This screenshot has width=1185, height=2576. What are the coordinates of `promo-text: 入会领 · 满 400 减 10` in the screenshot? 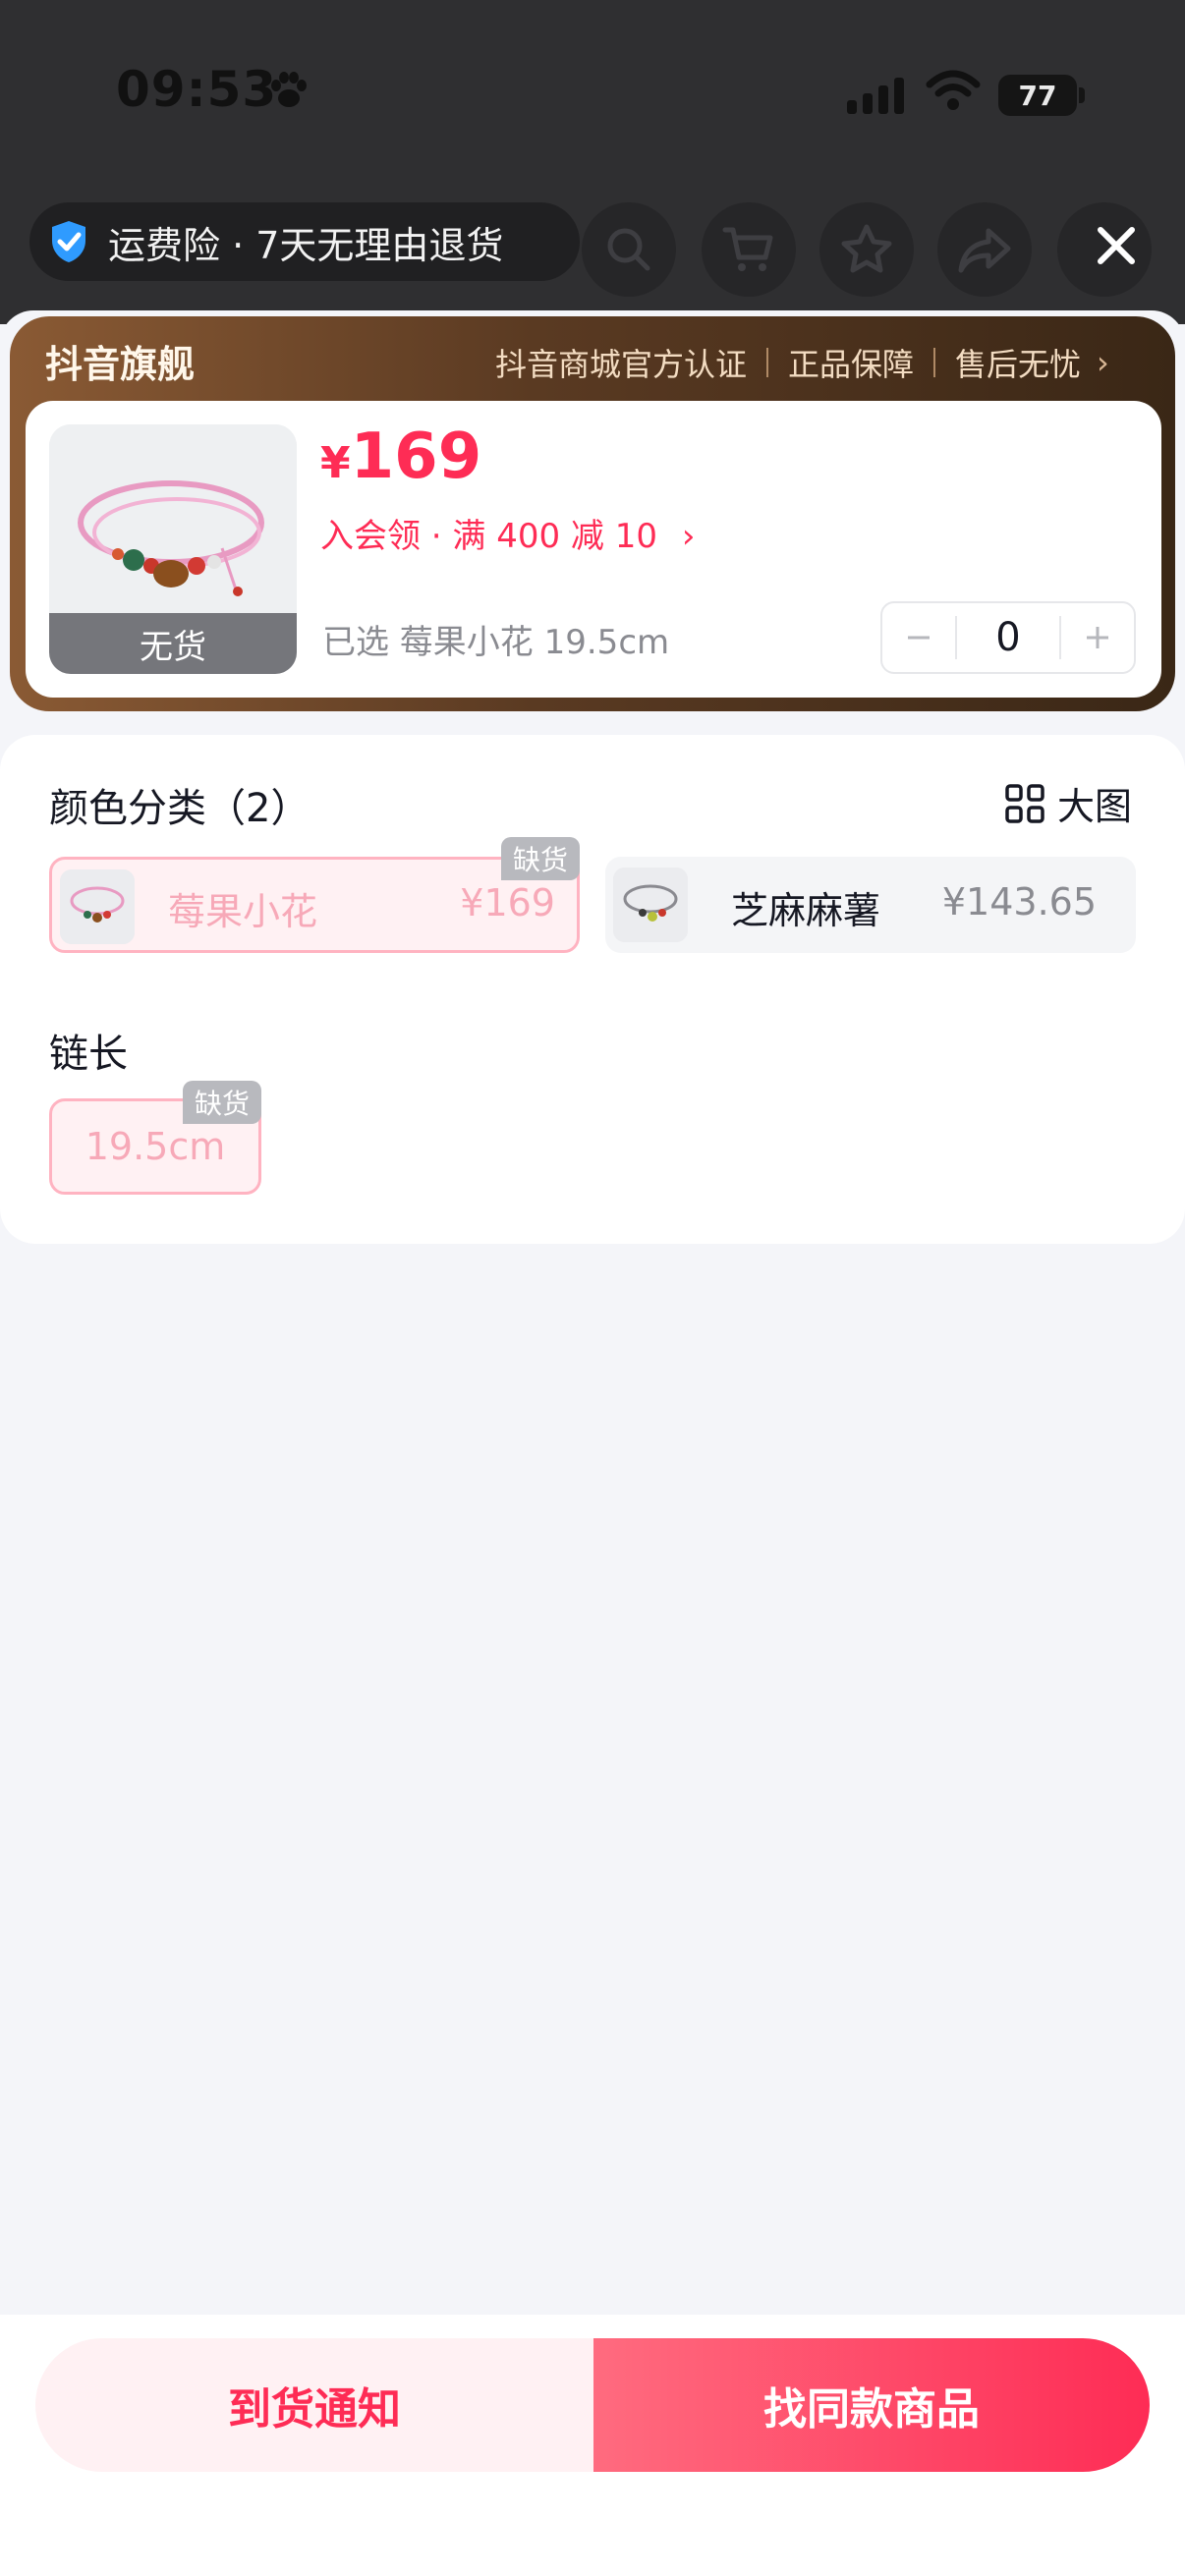 It's located at (489, 536).